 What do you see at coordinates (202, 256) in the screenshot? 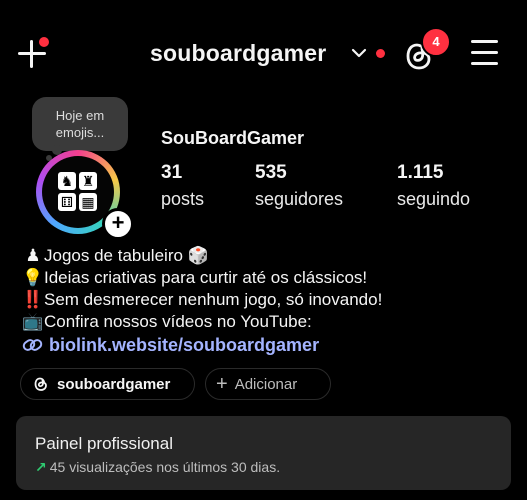
I see `bio-line: ♟ Jogos de tabuleiro 🎲` at bounding box center [202, 256].